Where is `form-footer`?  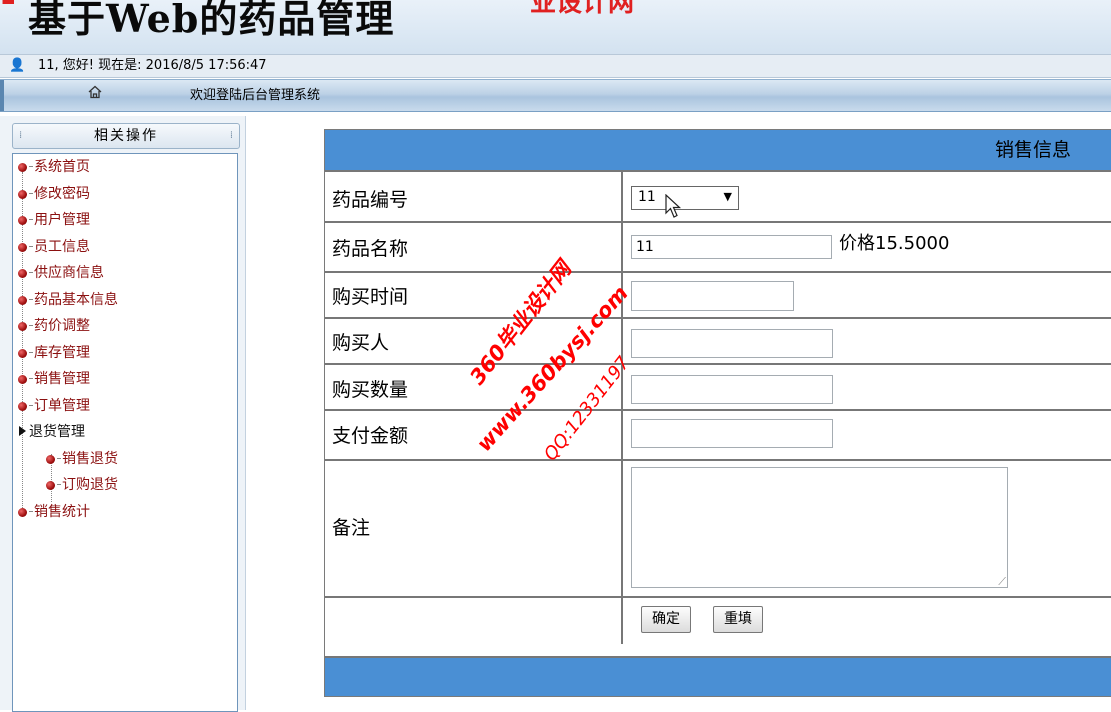
form-footer is located at coordinates (718, 676).